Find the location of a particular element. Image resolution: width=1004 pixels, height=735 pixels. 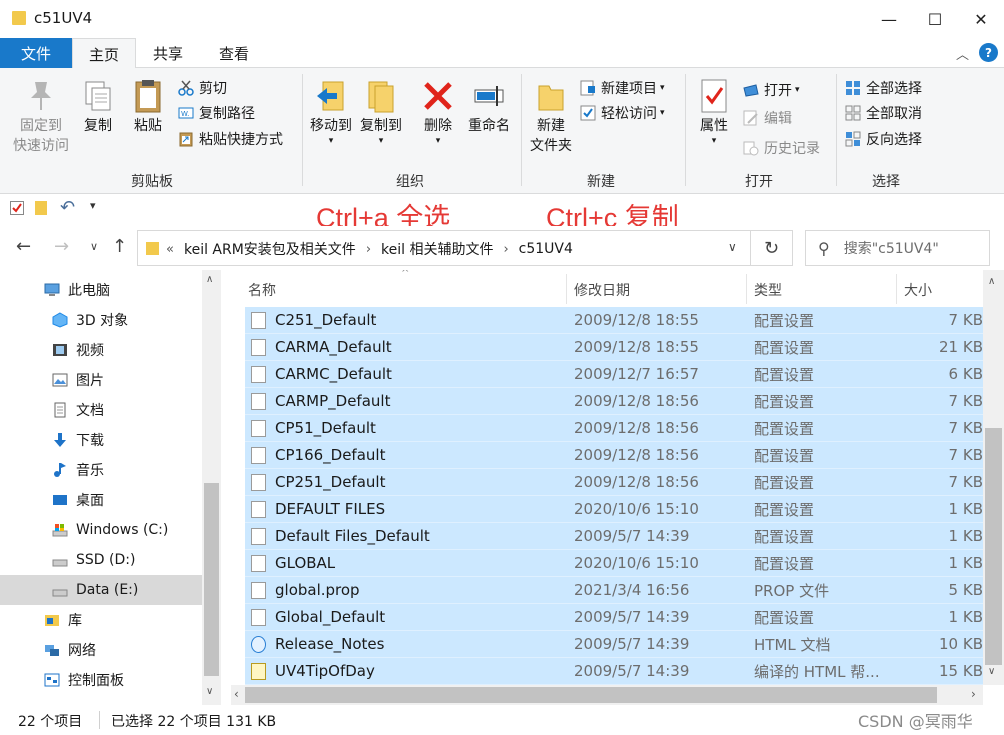

edit-button: 编辑 is located at coordinates (767, 118).